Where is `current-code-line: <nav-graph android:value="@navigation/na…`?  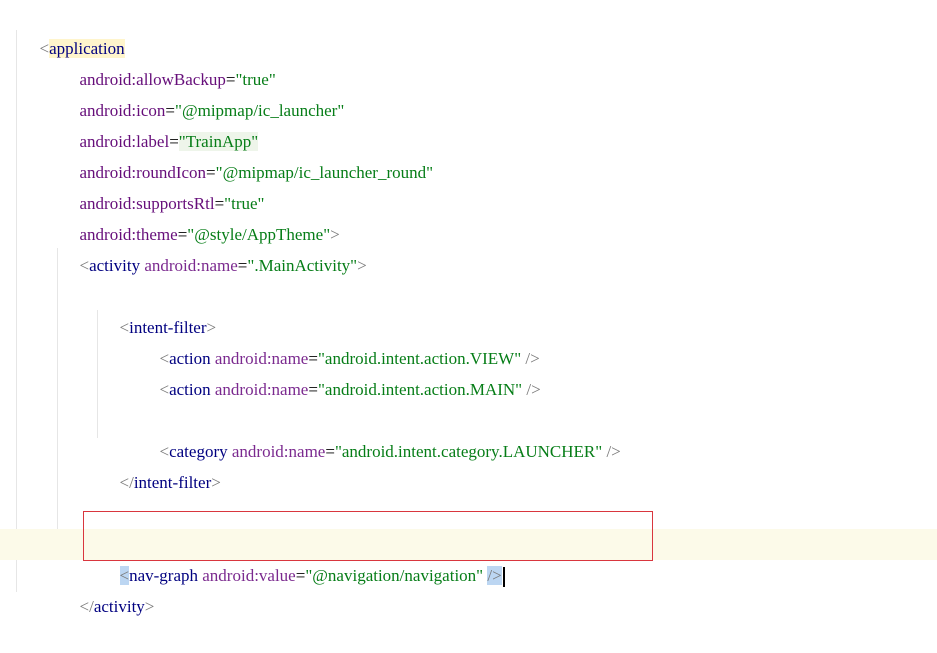 current-code-line: <nav-graph android:value="@navigation/na… is located at coordinates (468, 558).